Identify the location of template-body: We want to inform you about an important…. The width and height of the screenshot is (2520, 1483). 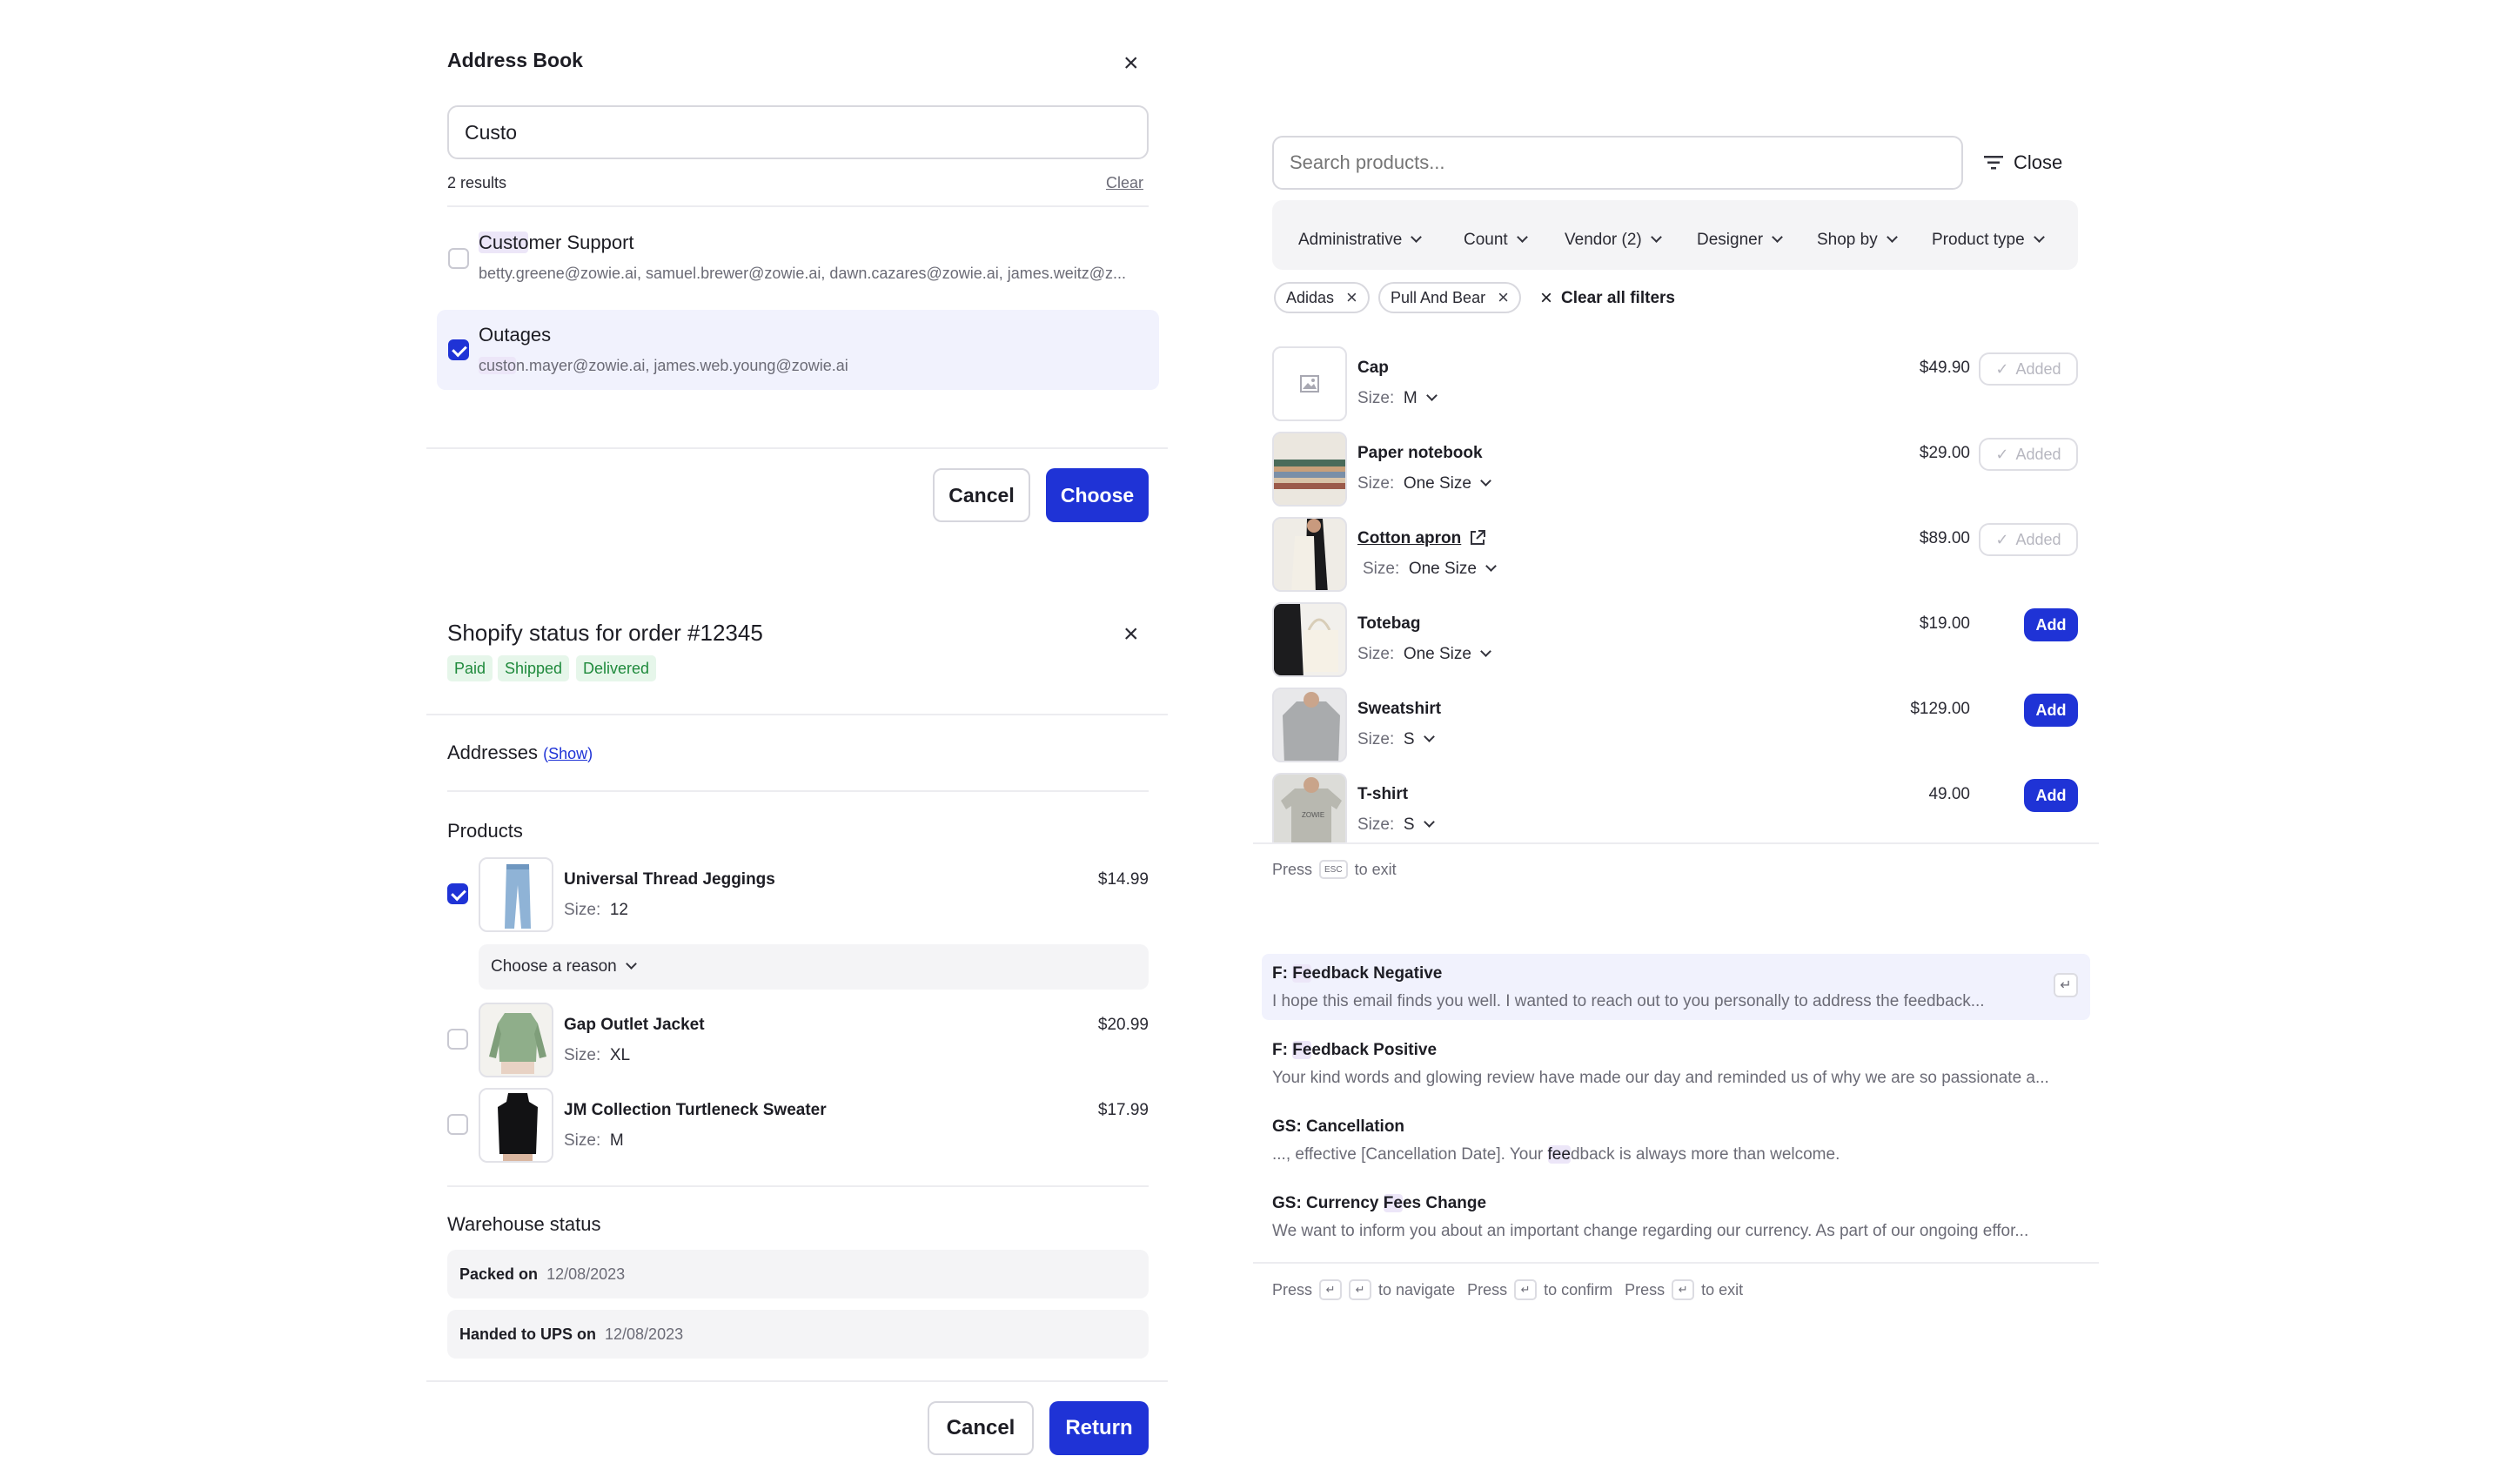
(1650, 1231).